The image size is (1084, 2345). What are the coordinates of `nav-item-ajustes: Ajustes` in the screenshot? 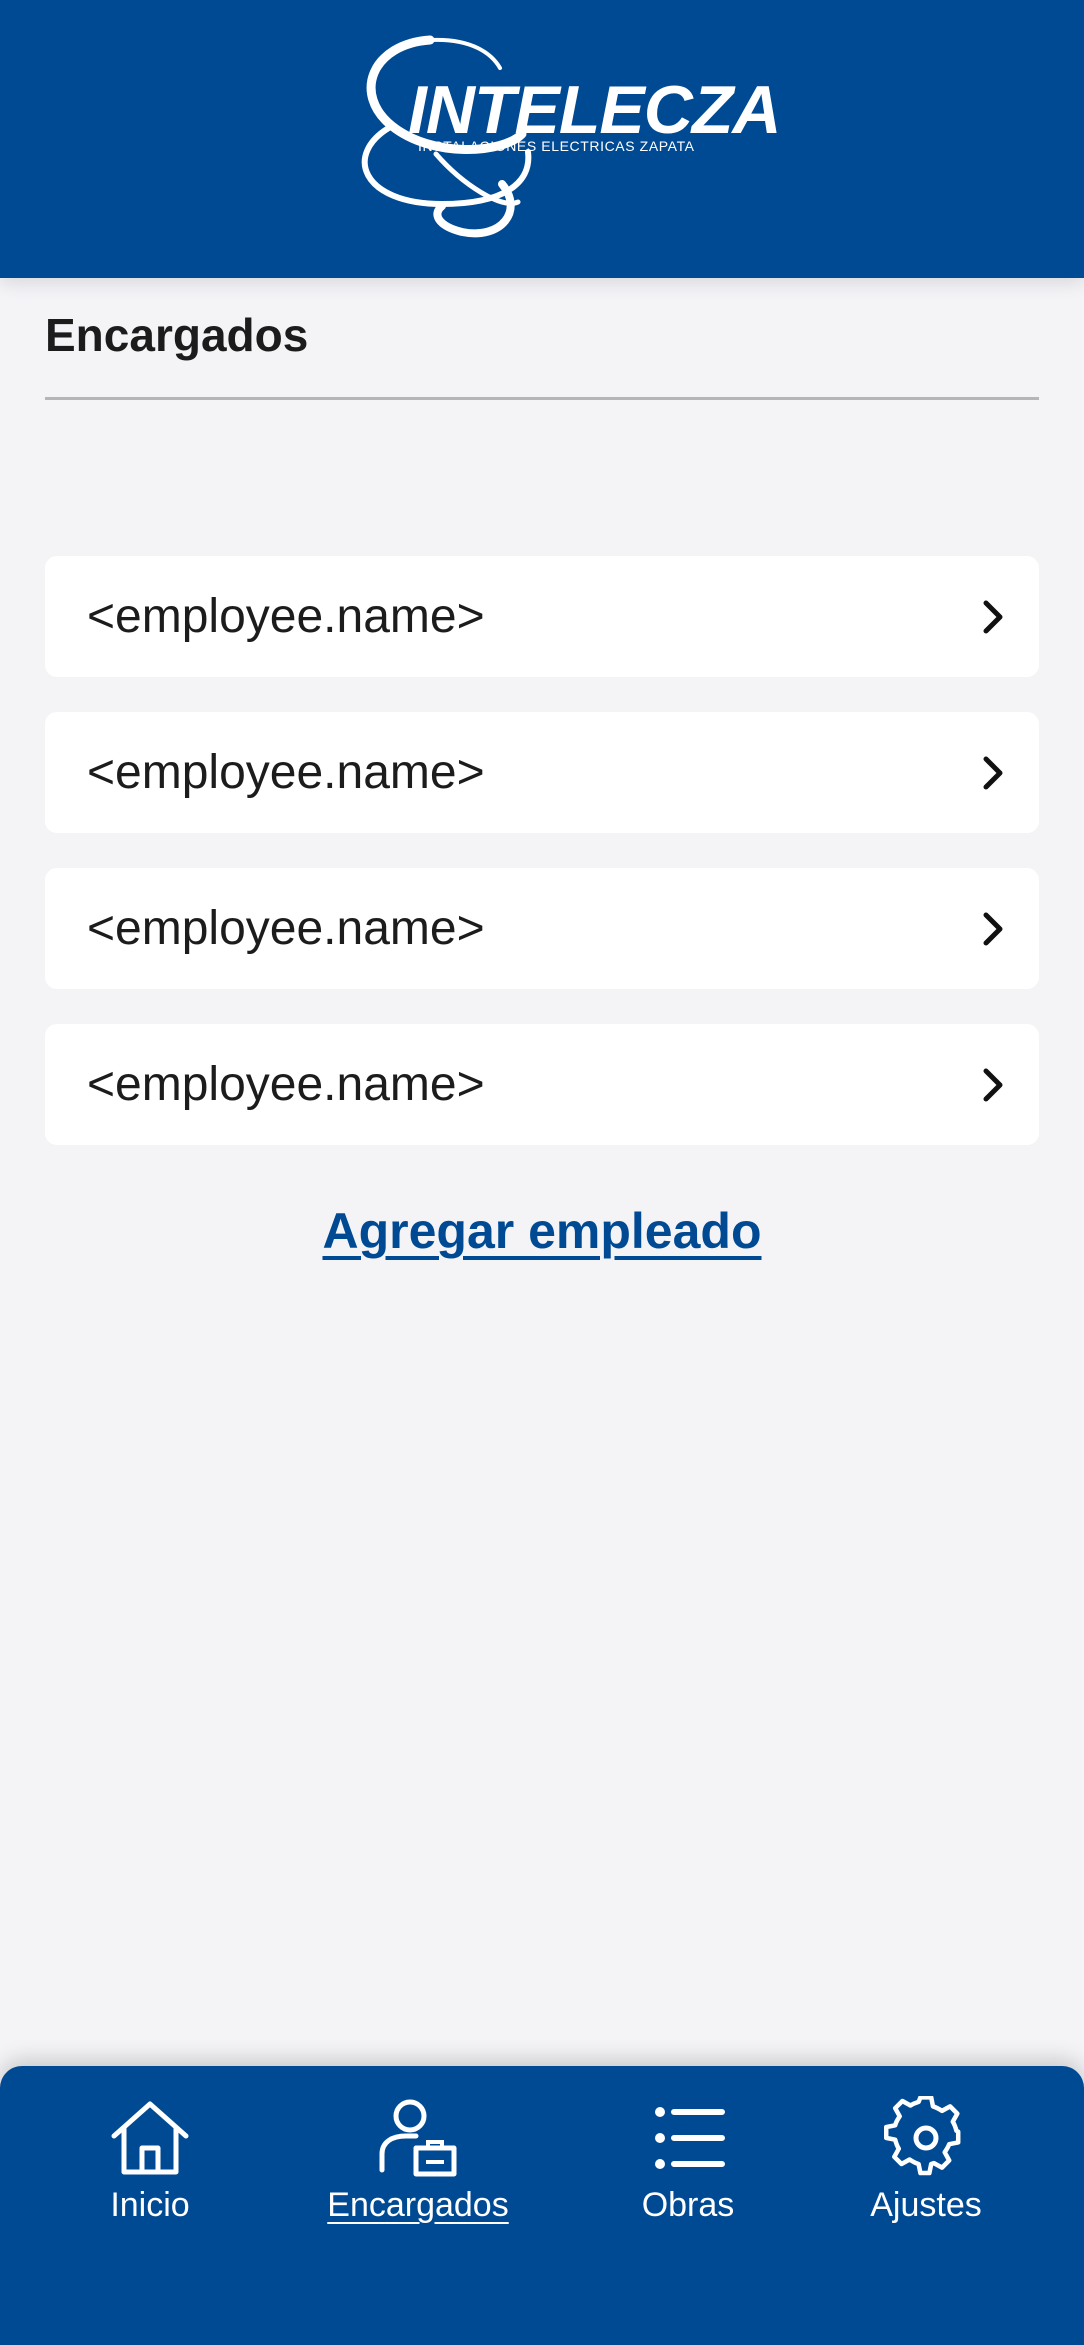 It's located at (926, 2171).